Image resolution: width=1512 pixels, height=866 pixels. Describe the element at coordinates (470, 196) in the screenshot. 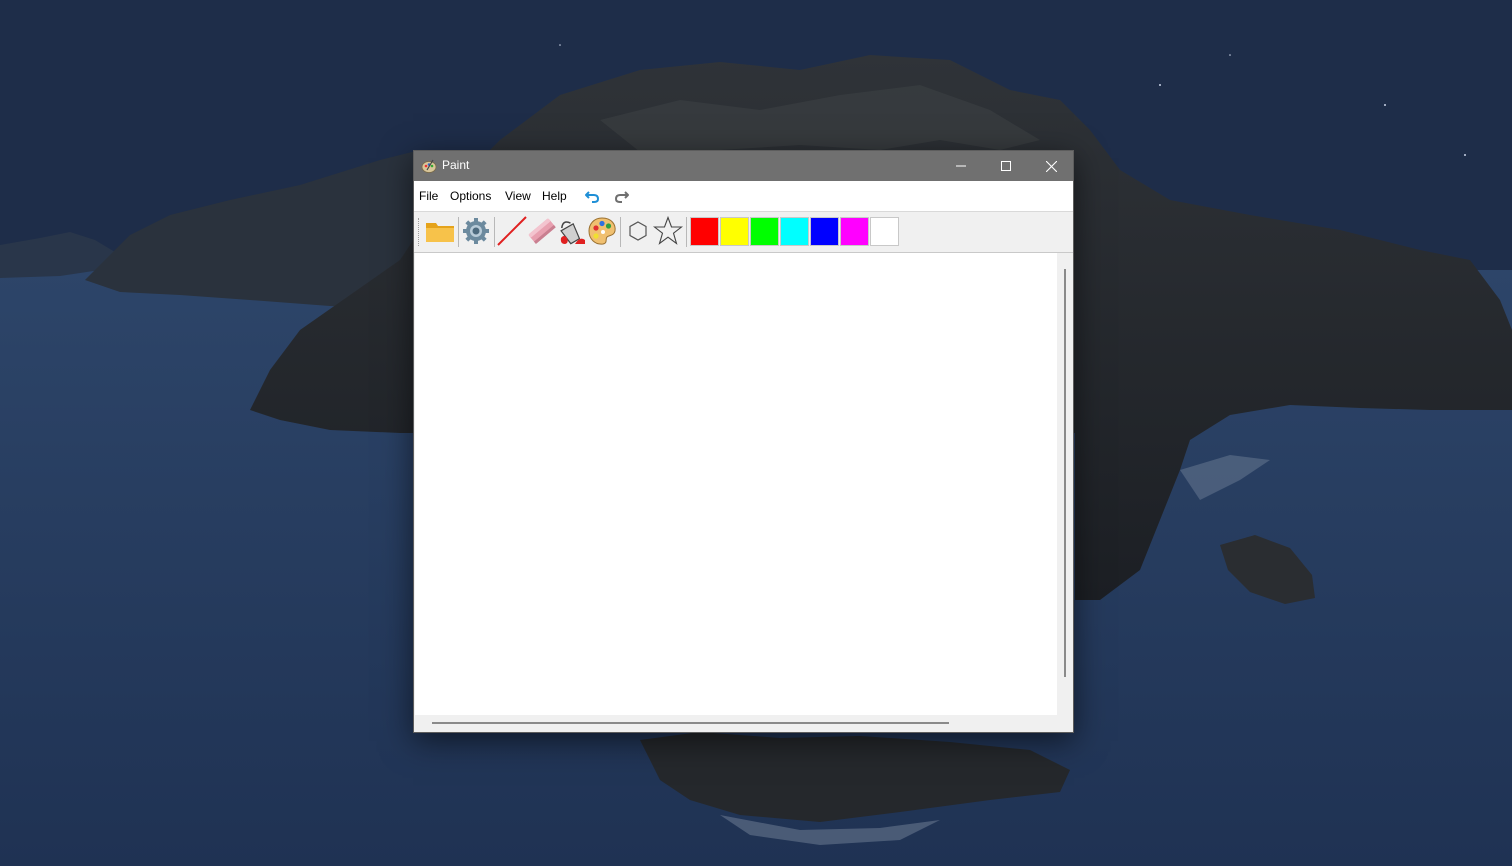

I see `menu-options: Options` at that location.